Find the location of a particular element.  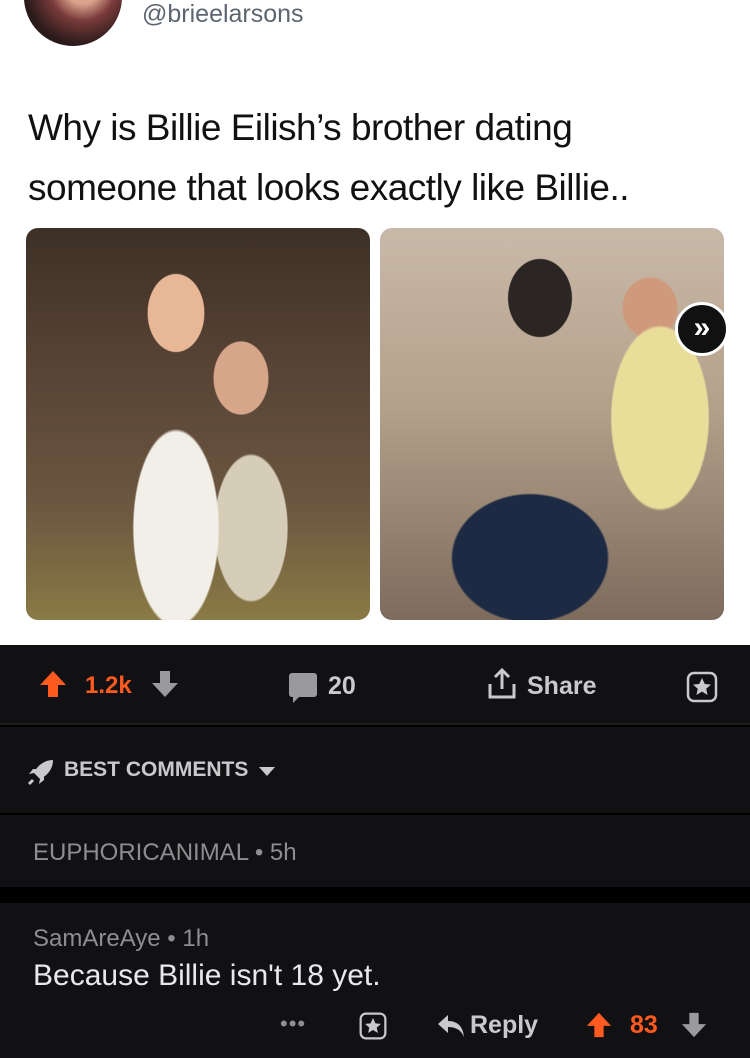

comment-count: 20 is located at coordinates (342, 686).